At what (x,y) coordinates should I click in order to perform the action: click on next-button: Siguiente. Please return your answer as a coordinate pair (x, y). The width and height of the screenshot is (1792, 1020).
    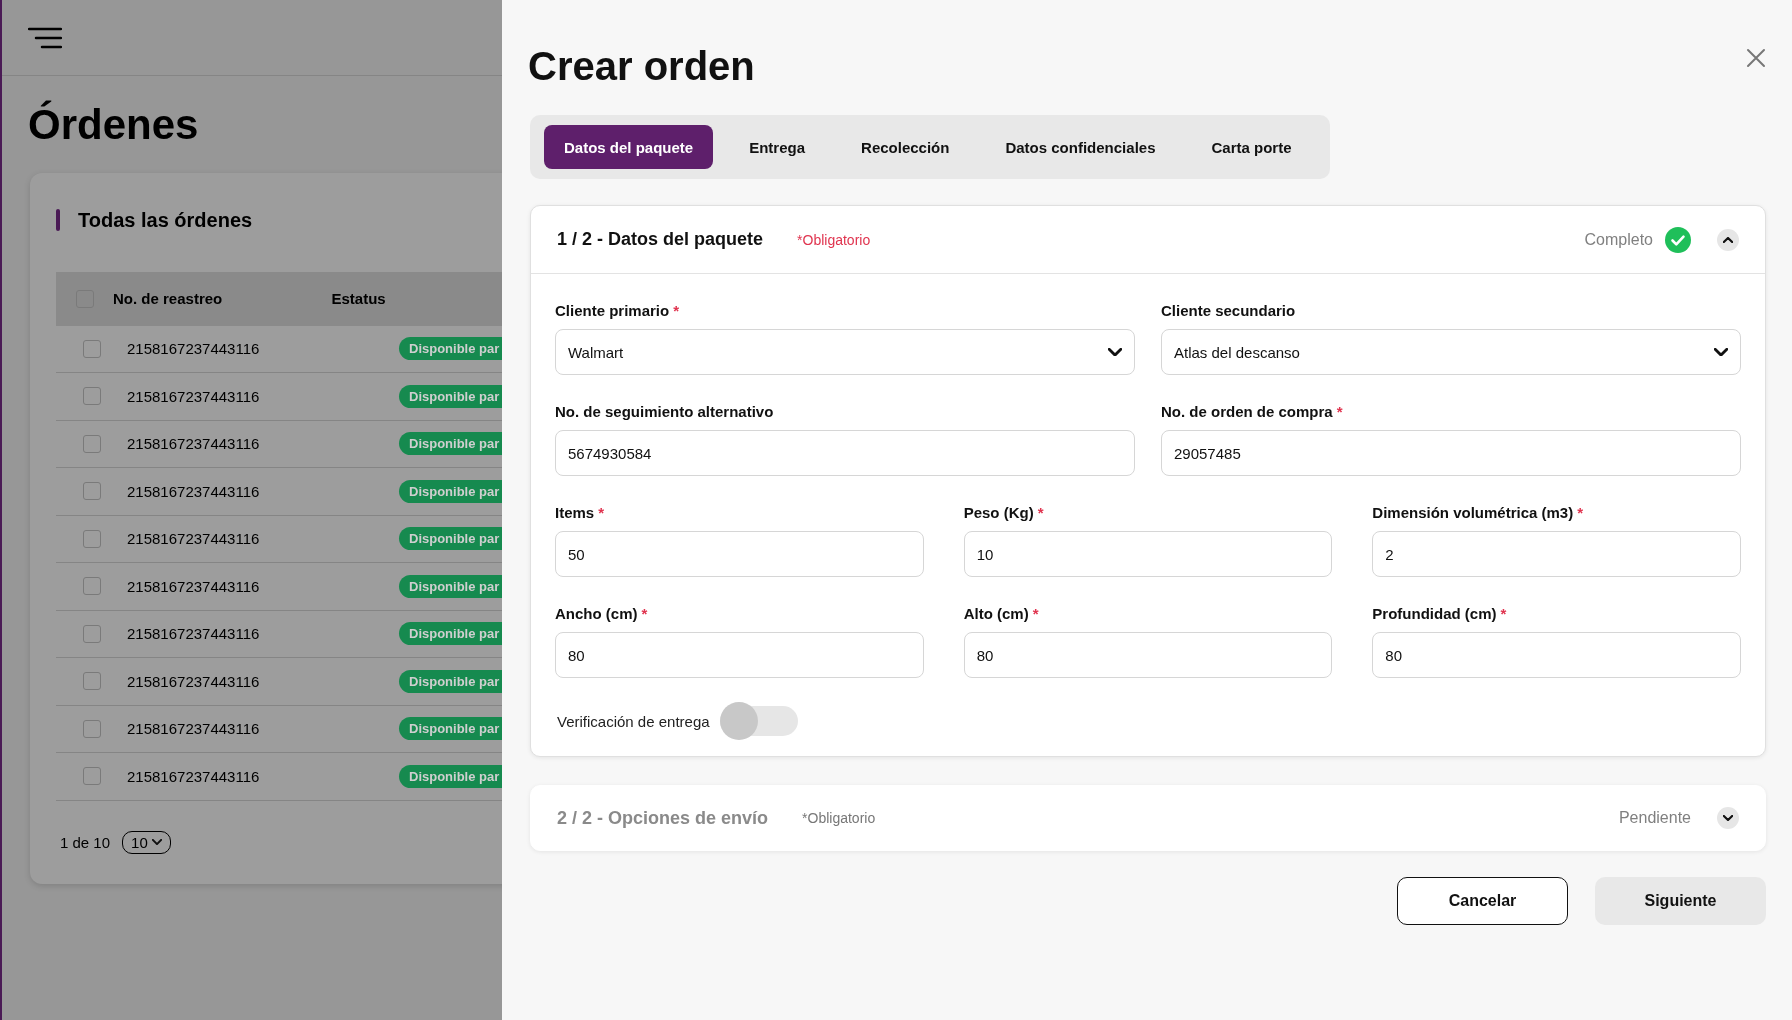
    Looking at the image, I should click on (1680, 901).